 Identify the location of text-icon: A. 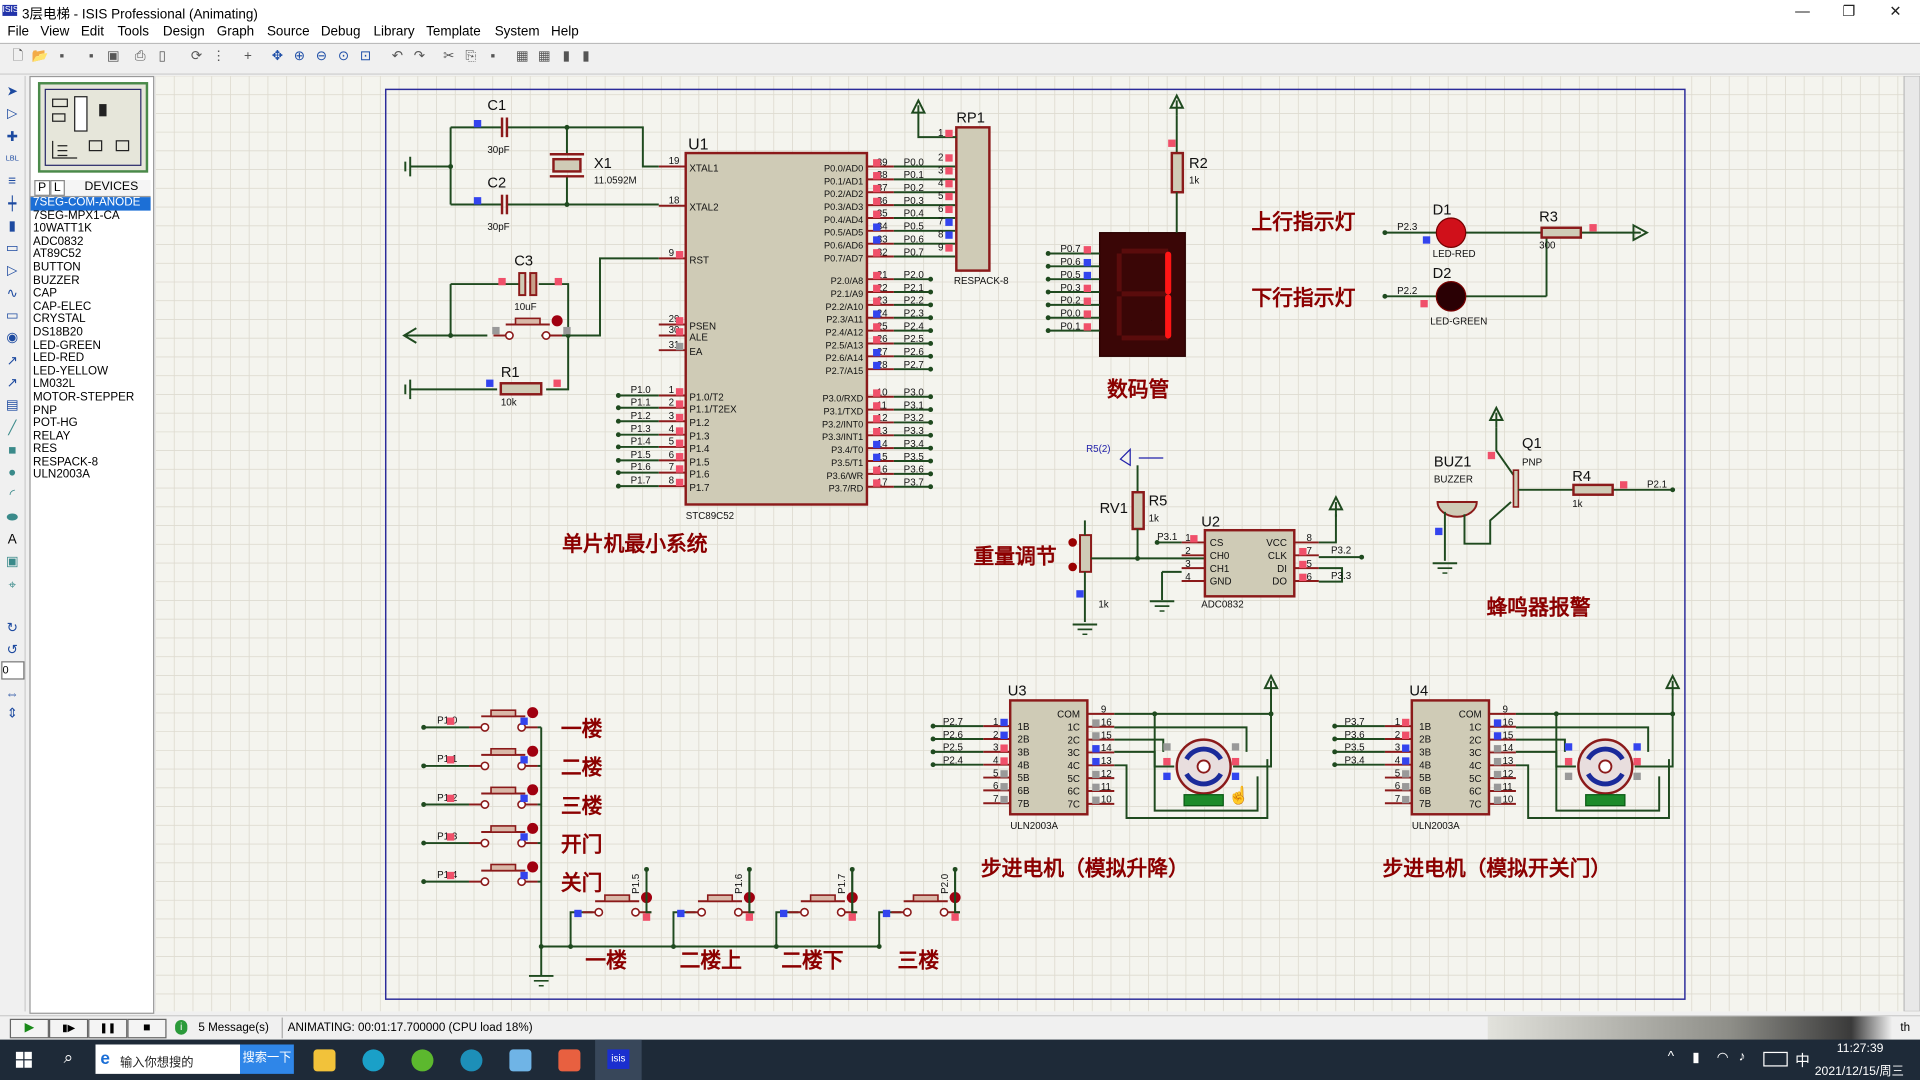
(12, 539).